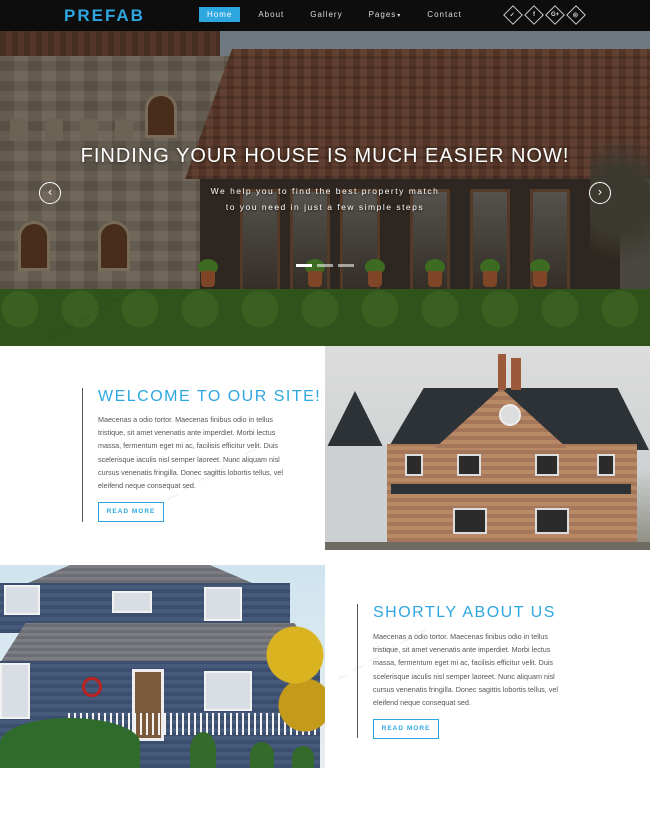 The width and height of the screenshot is (650, 819). Describe the element at coordinates (131, 512) in the screenshot. I see `welcome-read-more-button: READ MORE` at that location.